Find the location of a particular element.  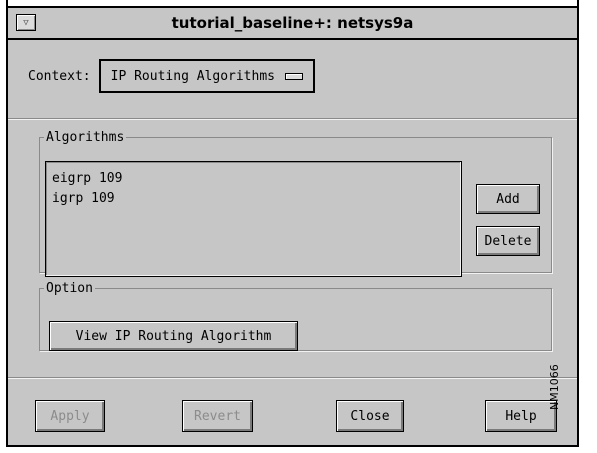

title-bar: ▽ tutorial_baseline+: netsys9a is located at coordinates (292, 24).